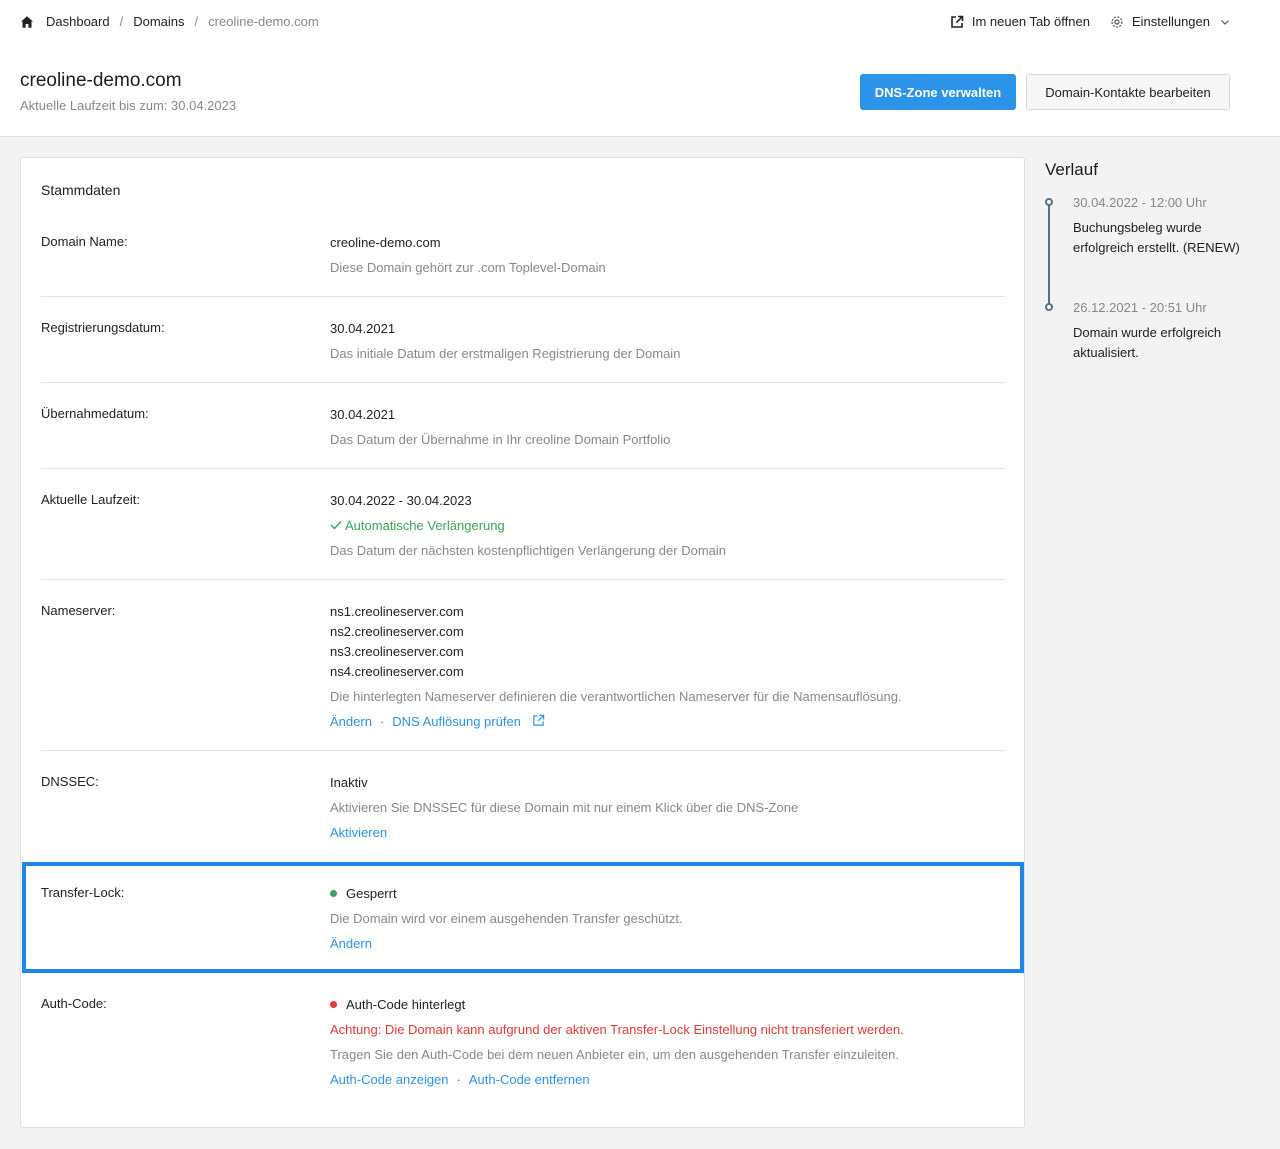 Image resolution: width=1280 pixels, height=1149 pixels. What do you see at coordinates (1049, 255) in the screenshot?
I see `timeline-line` at bounding box center [1049, 255].